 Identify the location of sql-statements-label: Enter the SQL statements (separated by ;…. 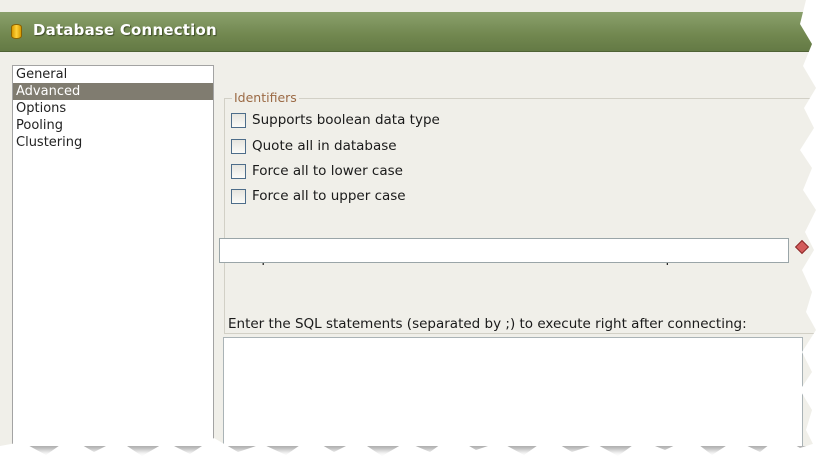
(487, 324).